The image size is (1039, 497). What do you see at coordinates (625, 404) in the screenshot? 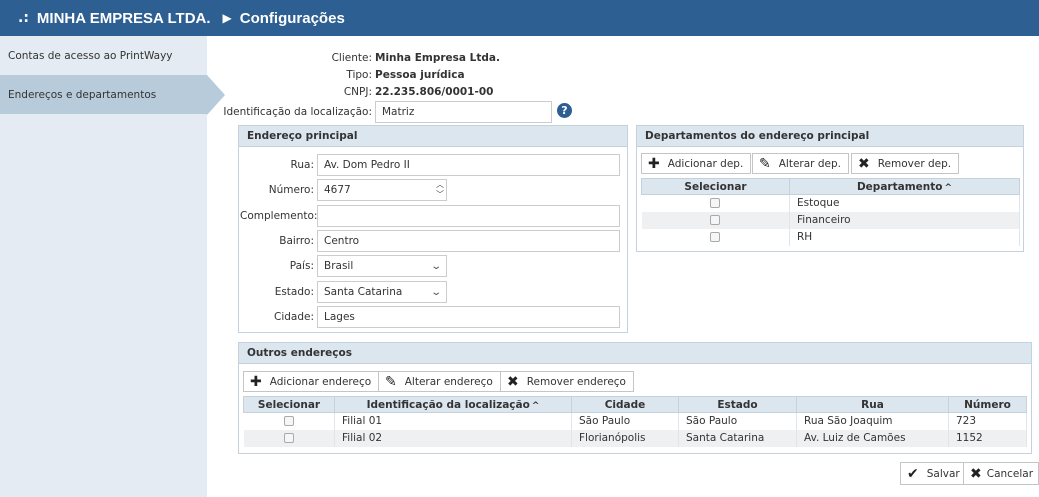
I see `col-header-cidade: Cidade` at bounding box center [625, 404].